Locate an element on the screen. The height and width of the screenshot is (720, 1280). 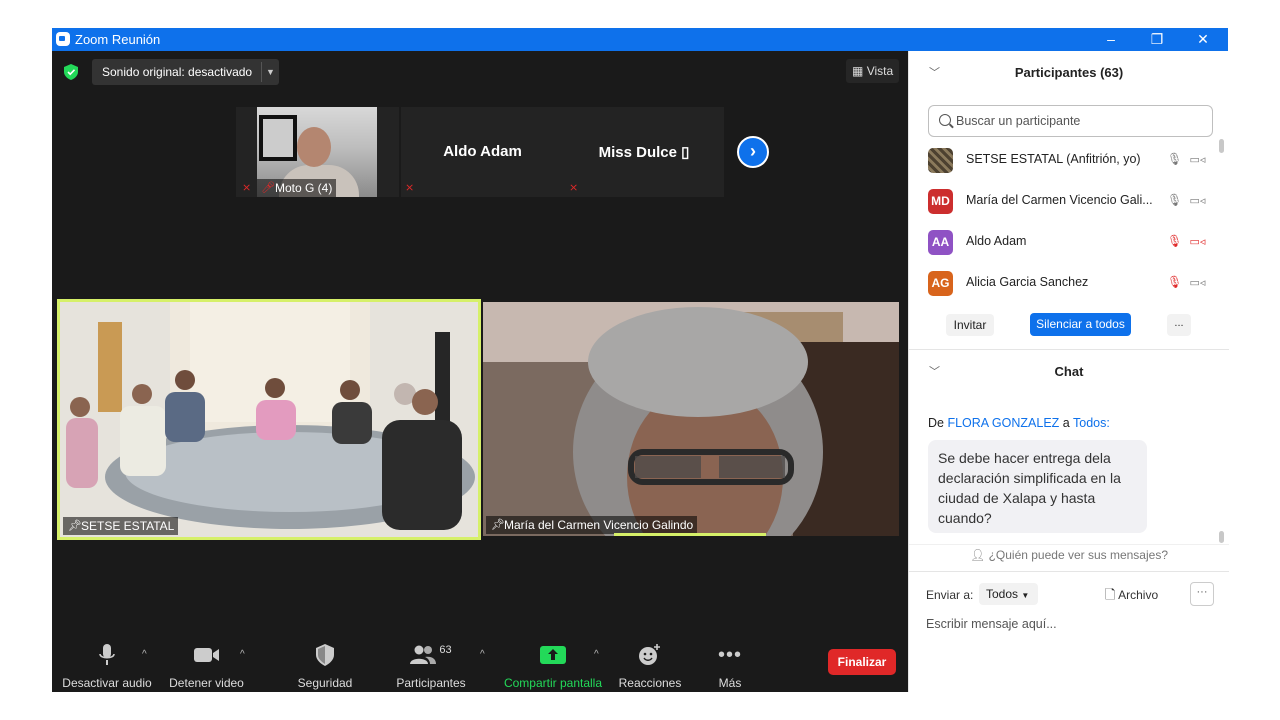
participants-scrollbar is located at coordinates (1221, 146).